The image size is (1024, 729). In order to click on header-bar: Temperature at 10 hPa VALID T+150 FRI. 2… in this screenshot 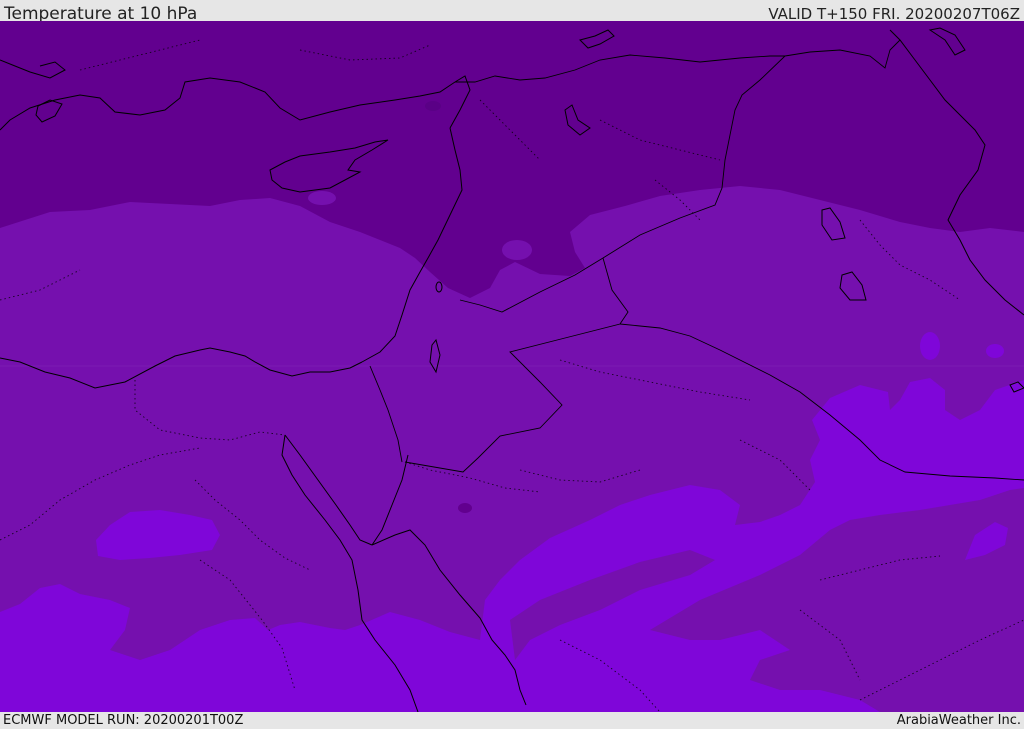, I will do `click(512, 12)`.